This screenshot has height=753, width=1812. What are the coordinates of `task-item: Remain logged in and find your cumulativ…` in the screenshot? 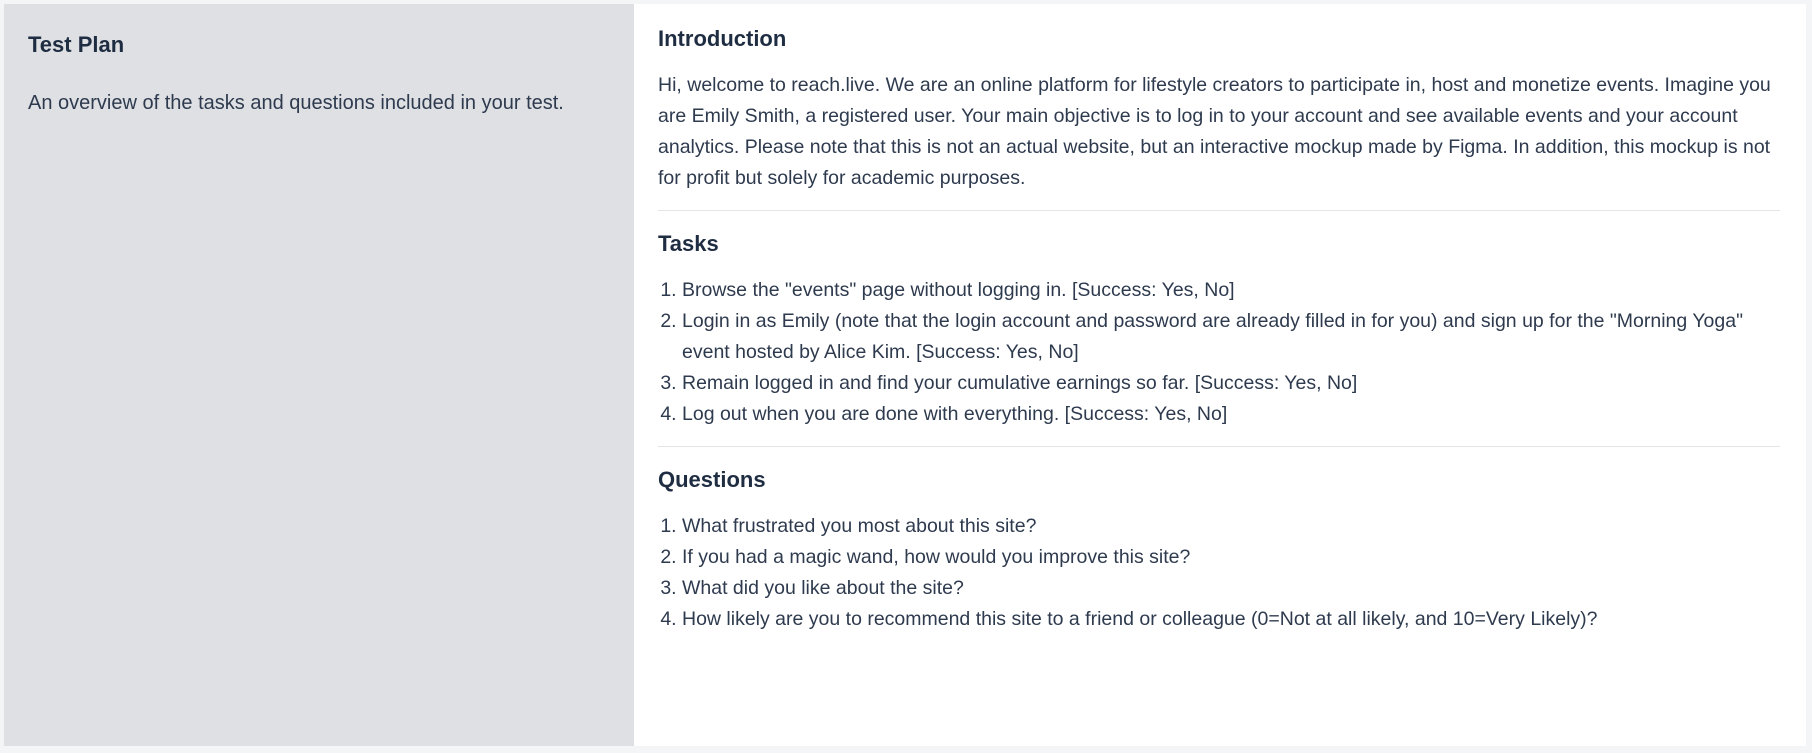 It's located at (1231, 383).